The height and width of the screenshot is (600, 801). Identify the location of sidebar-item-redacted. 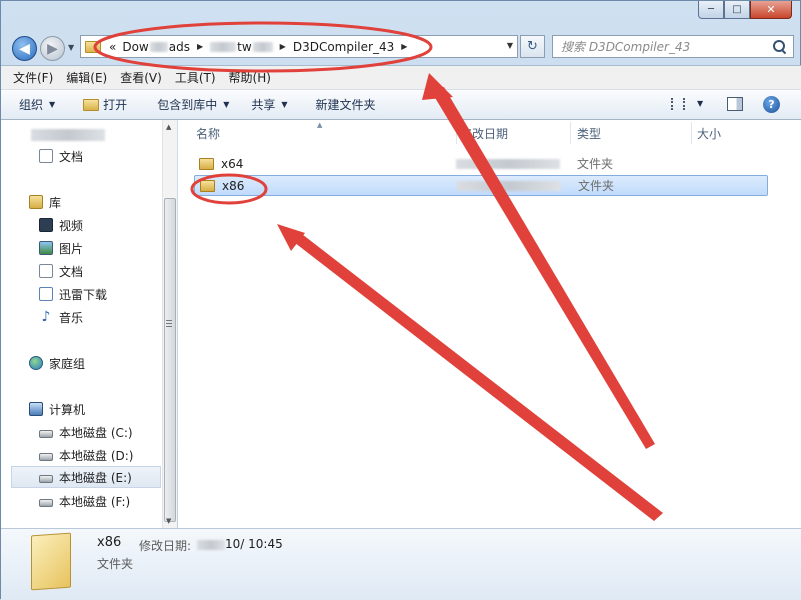
(71, 135).